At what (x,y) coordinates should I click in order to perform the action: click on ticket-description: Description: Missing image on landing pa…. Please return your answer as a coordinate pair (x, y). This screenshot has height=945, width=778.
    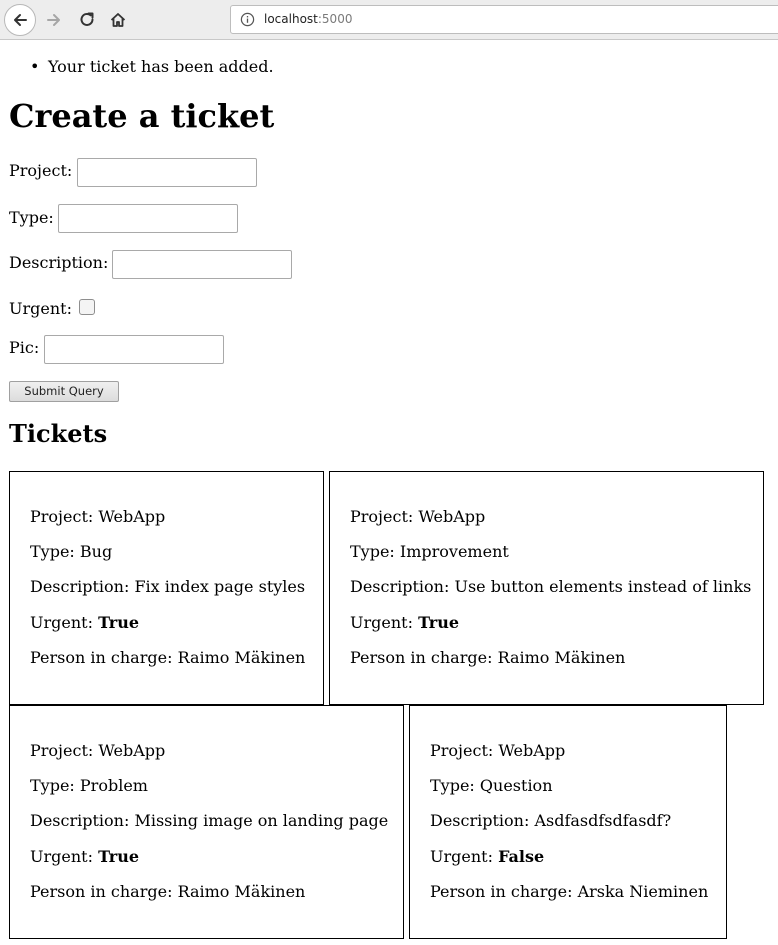
    Looking at the image, I should click on (209, 820).